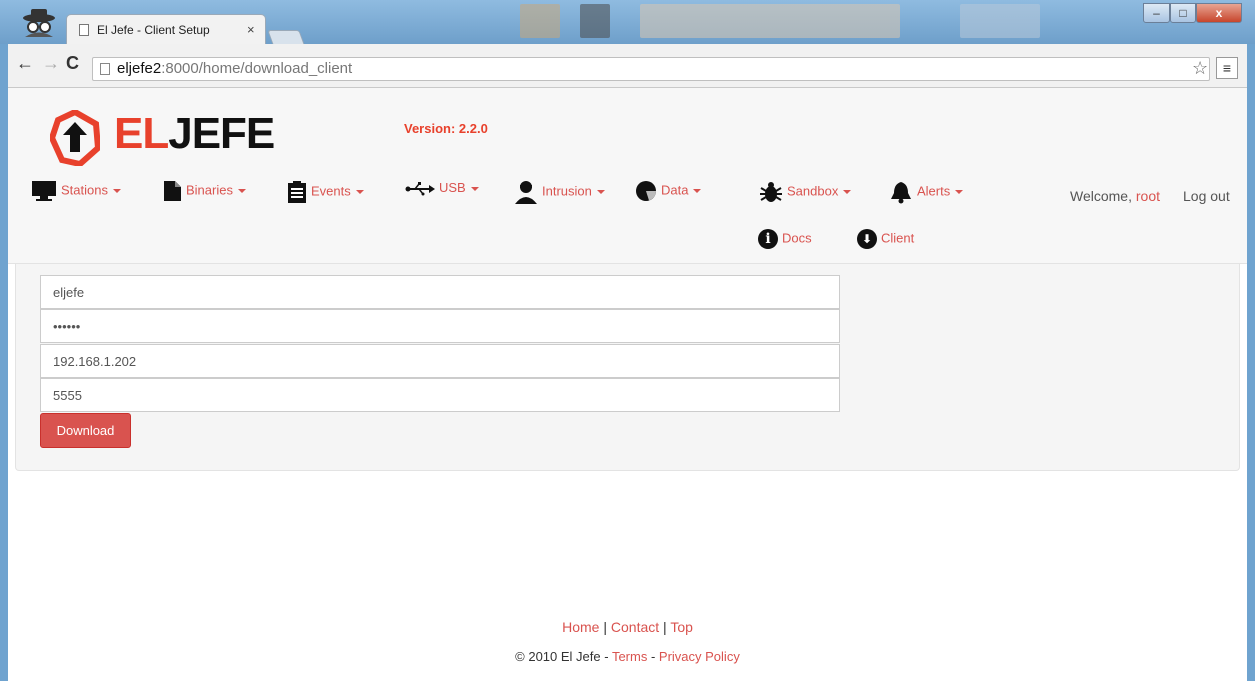 The height and width of the screenshot is (681, 1255). What do you see at coordinates (84, 190) in the screenshot?
I see `nav-stations-label: Stations` at bounding box center [84, 190].